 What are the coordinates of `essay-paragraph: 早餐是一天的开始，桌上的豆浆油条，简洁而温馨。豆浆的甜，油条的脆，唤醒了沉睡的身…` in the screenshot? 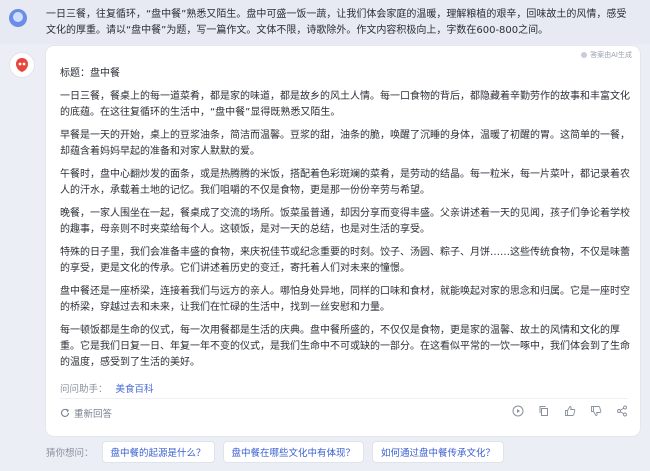 It's located at (345, 143).